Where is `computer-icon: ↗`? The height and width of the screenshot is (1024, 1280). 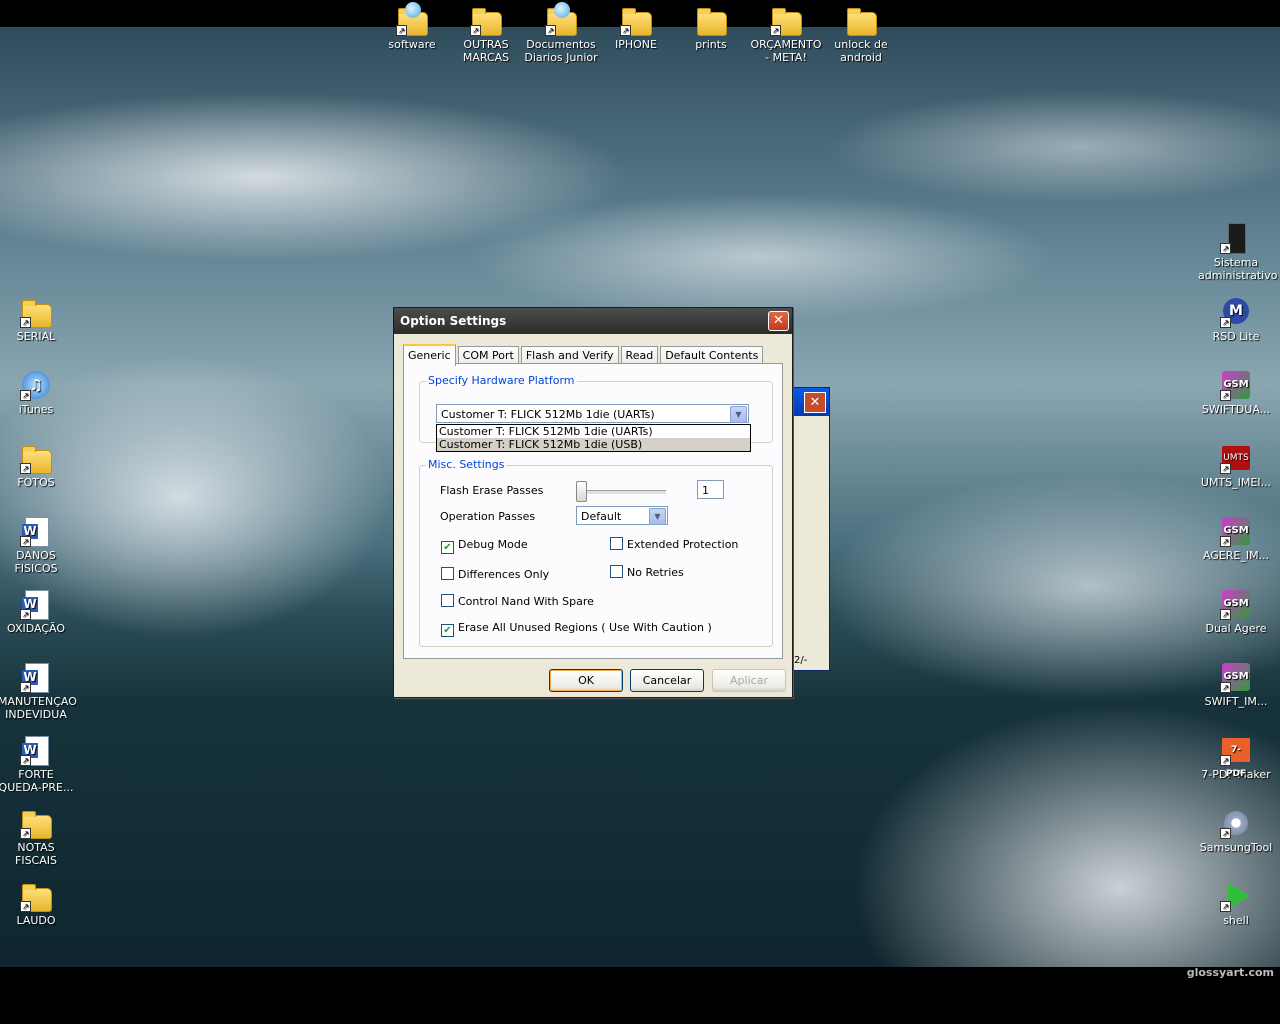
computer-icon: ↗ is located at coordinates (1236, 238).